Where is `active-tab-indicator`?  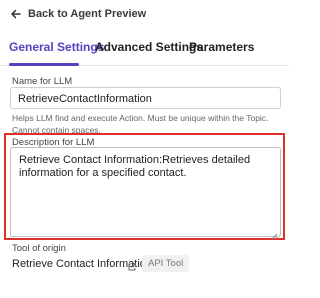
active-tab-indicator is located at coordinates (44, 64).